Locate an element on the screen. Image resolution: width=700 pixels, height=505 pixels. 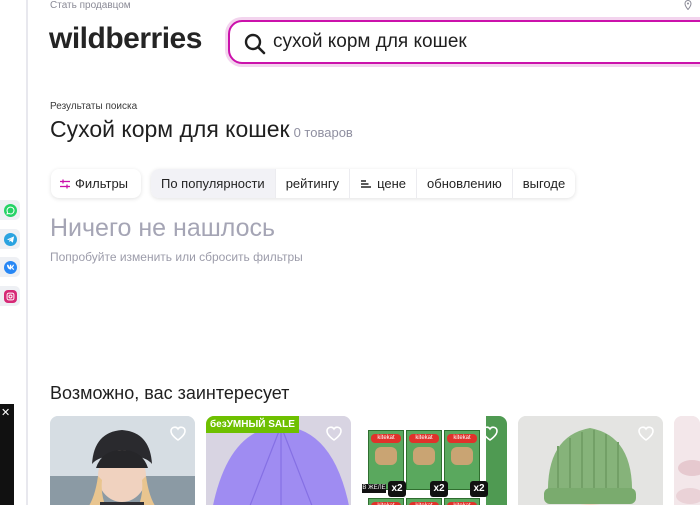
page-title: Сухой корм для кошек 0 товаров is located at coordinates (201, 129).